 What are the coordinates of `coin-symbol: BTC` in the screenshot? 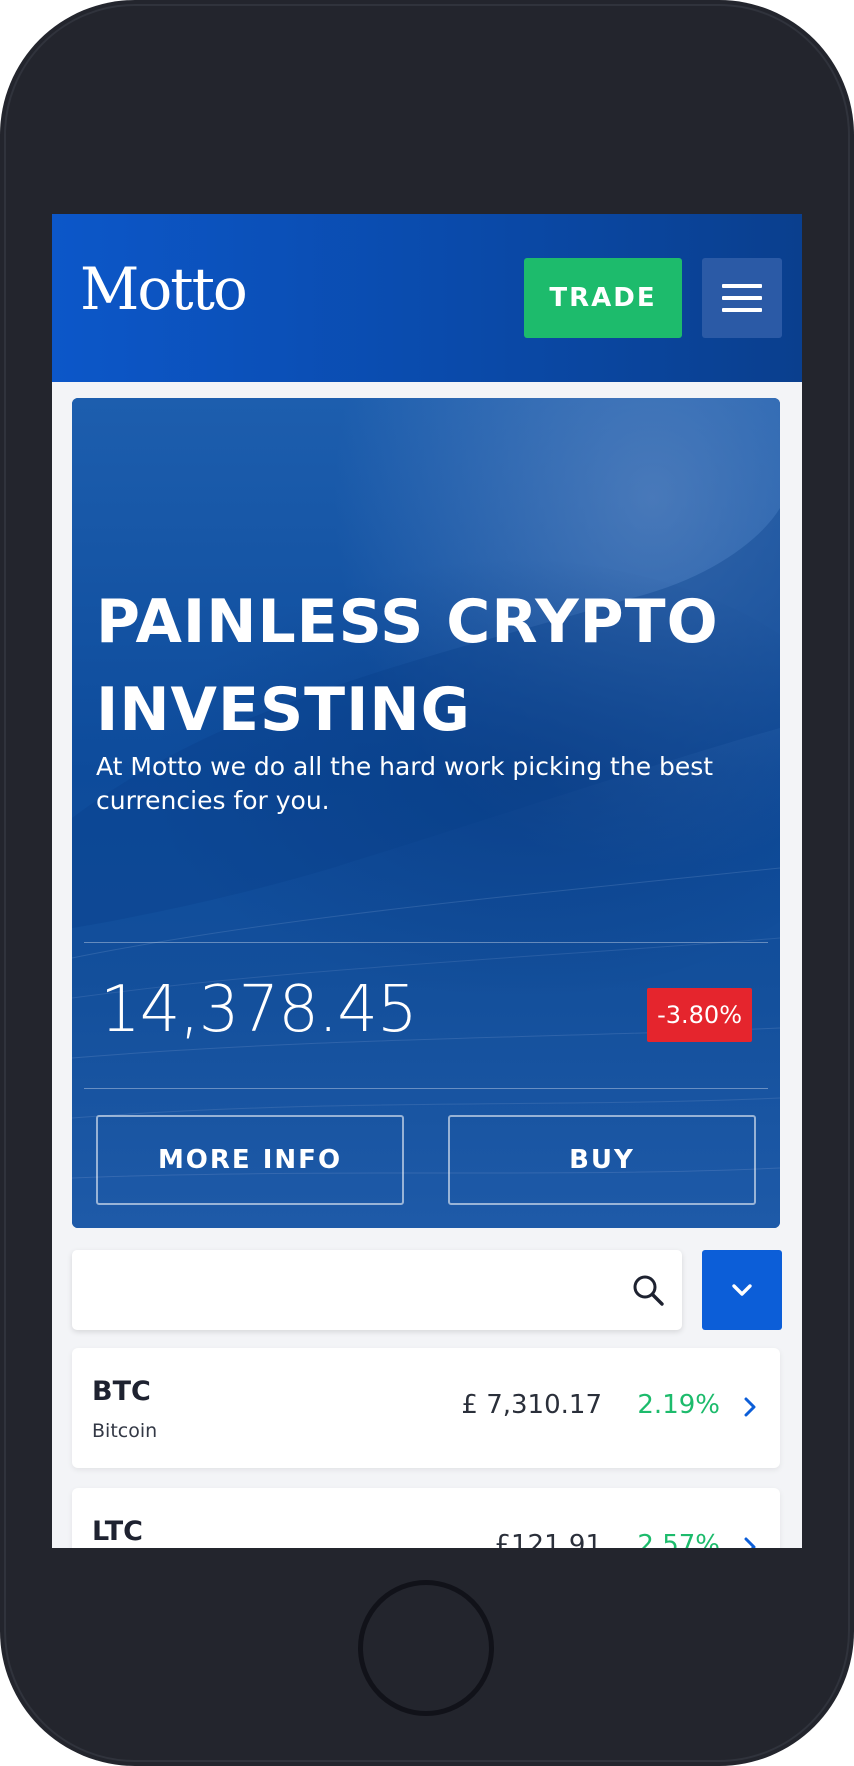 It's located at (121, 1391).